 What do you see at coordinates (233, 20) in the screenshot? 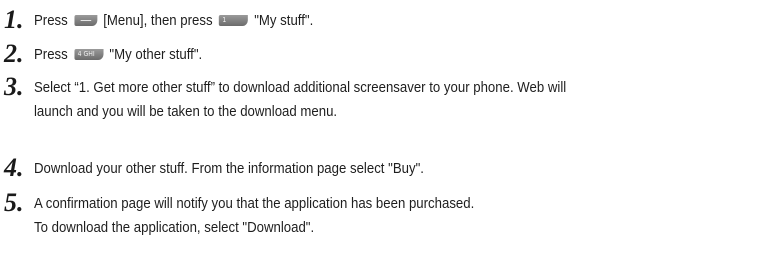
I see `key-1-icon: 1` at bounding box center [233, 20].